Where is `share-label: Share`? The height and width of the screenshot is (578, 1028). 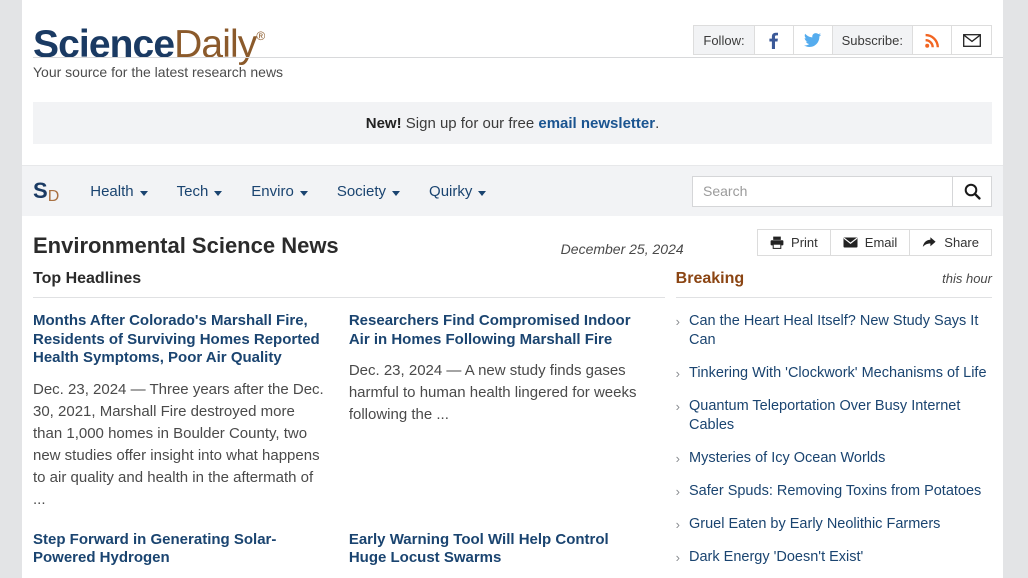 share-label: Share is located at coordinates (961, 242).